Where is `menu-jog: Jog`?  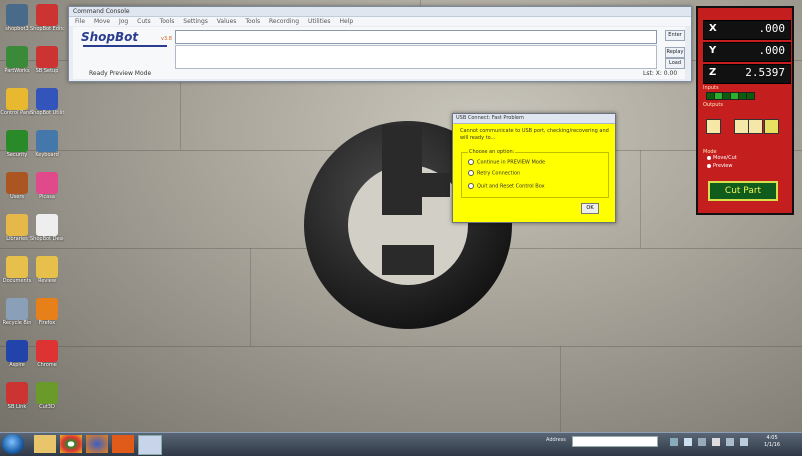
menu-jog: Jog is located at coordinates (123, 21).